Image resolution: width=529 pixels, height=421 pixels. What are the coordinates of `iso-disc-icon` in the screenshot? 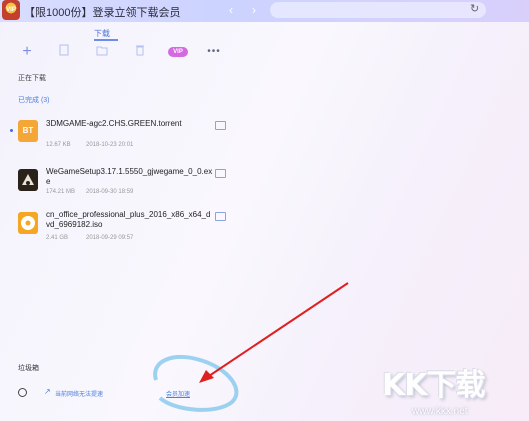 It's located at (28, 223).